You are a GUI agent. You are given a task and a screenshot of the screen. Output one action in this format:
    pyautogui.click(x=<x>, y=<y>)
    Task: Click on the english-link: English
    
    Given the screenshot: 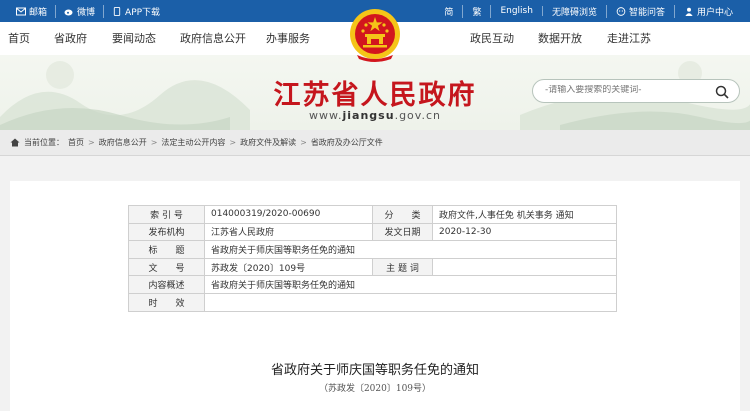 What is the action you would take?
    pyautogui.click(x=517, y=11)
    